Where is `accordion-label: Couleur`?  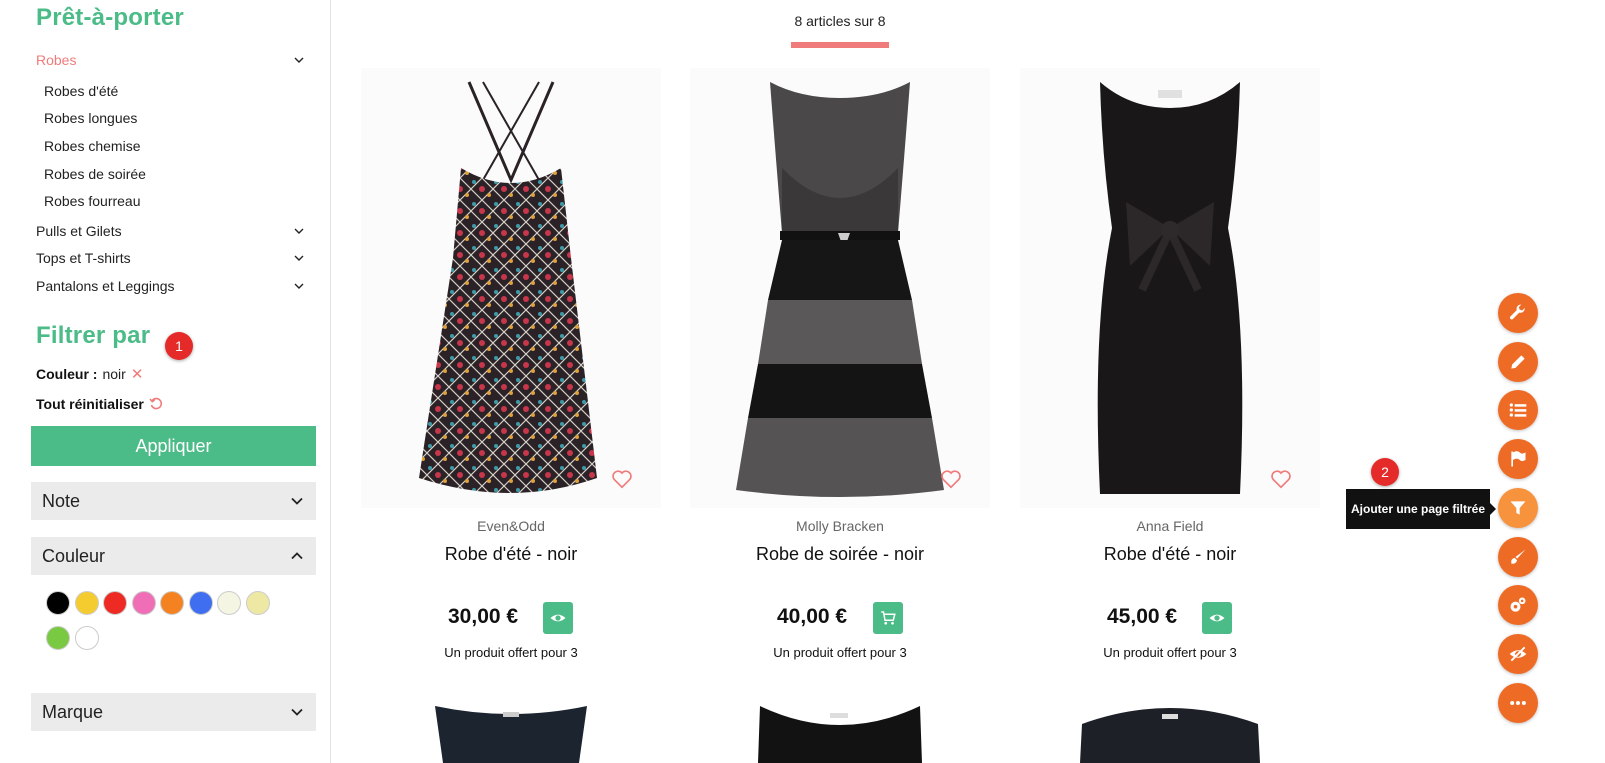 accordion-label: Couleur is located at coordinates (74, 555).